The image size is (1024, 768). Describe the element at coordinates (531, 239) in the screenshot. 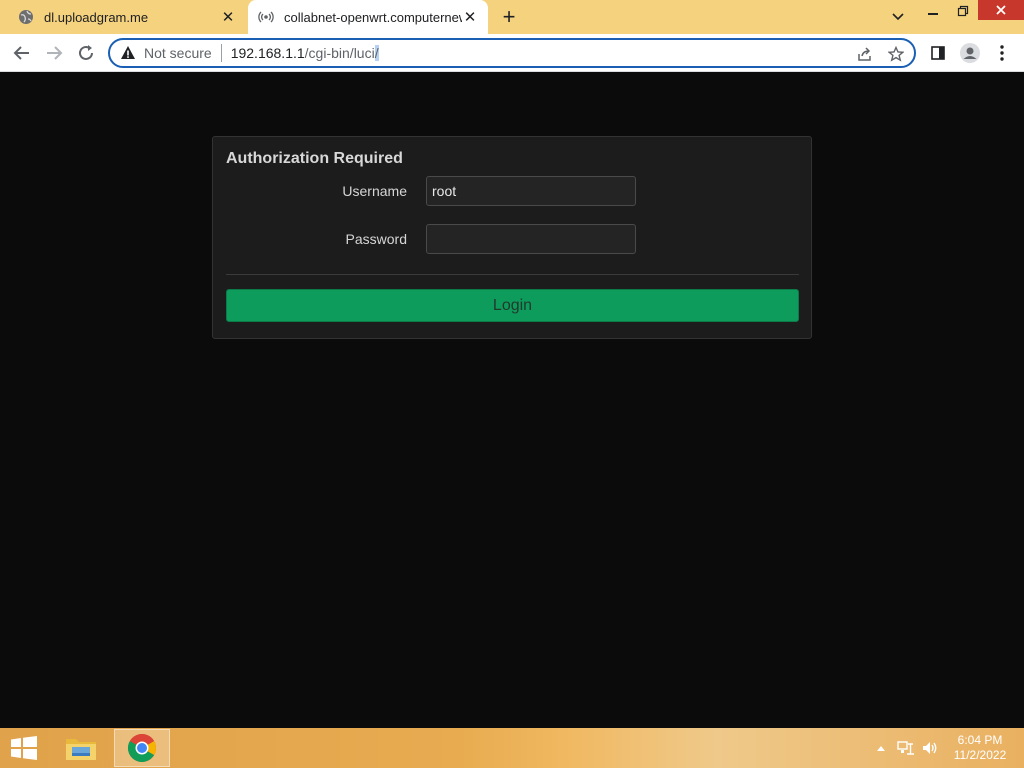

I see `password-field` at that location.